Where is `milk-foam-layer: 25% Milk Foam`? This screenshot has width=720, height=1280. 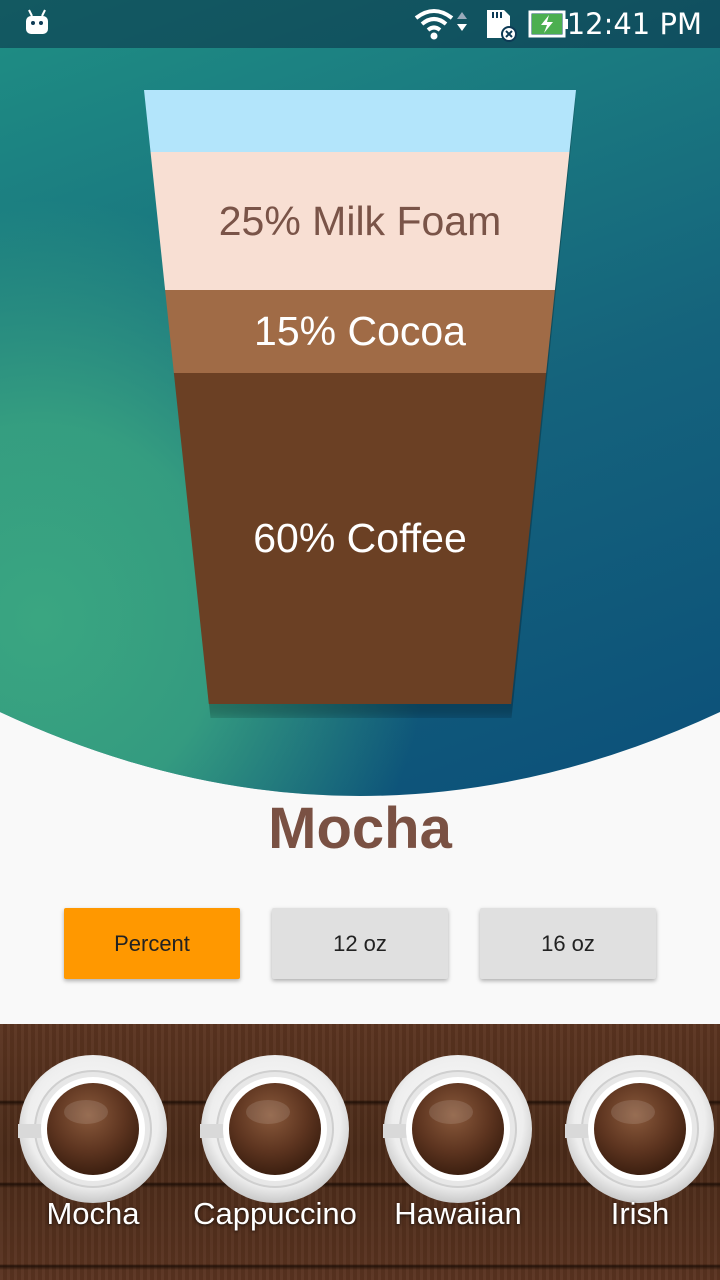 milk-foam-layer: 25% Milk Foam is located at coordinates (360, 221).